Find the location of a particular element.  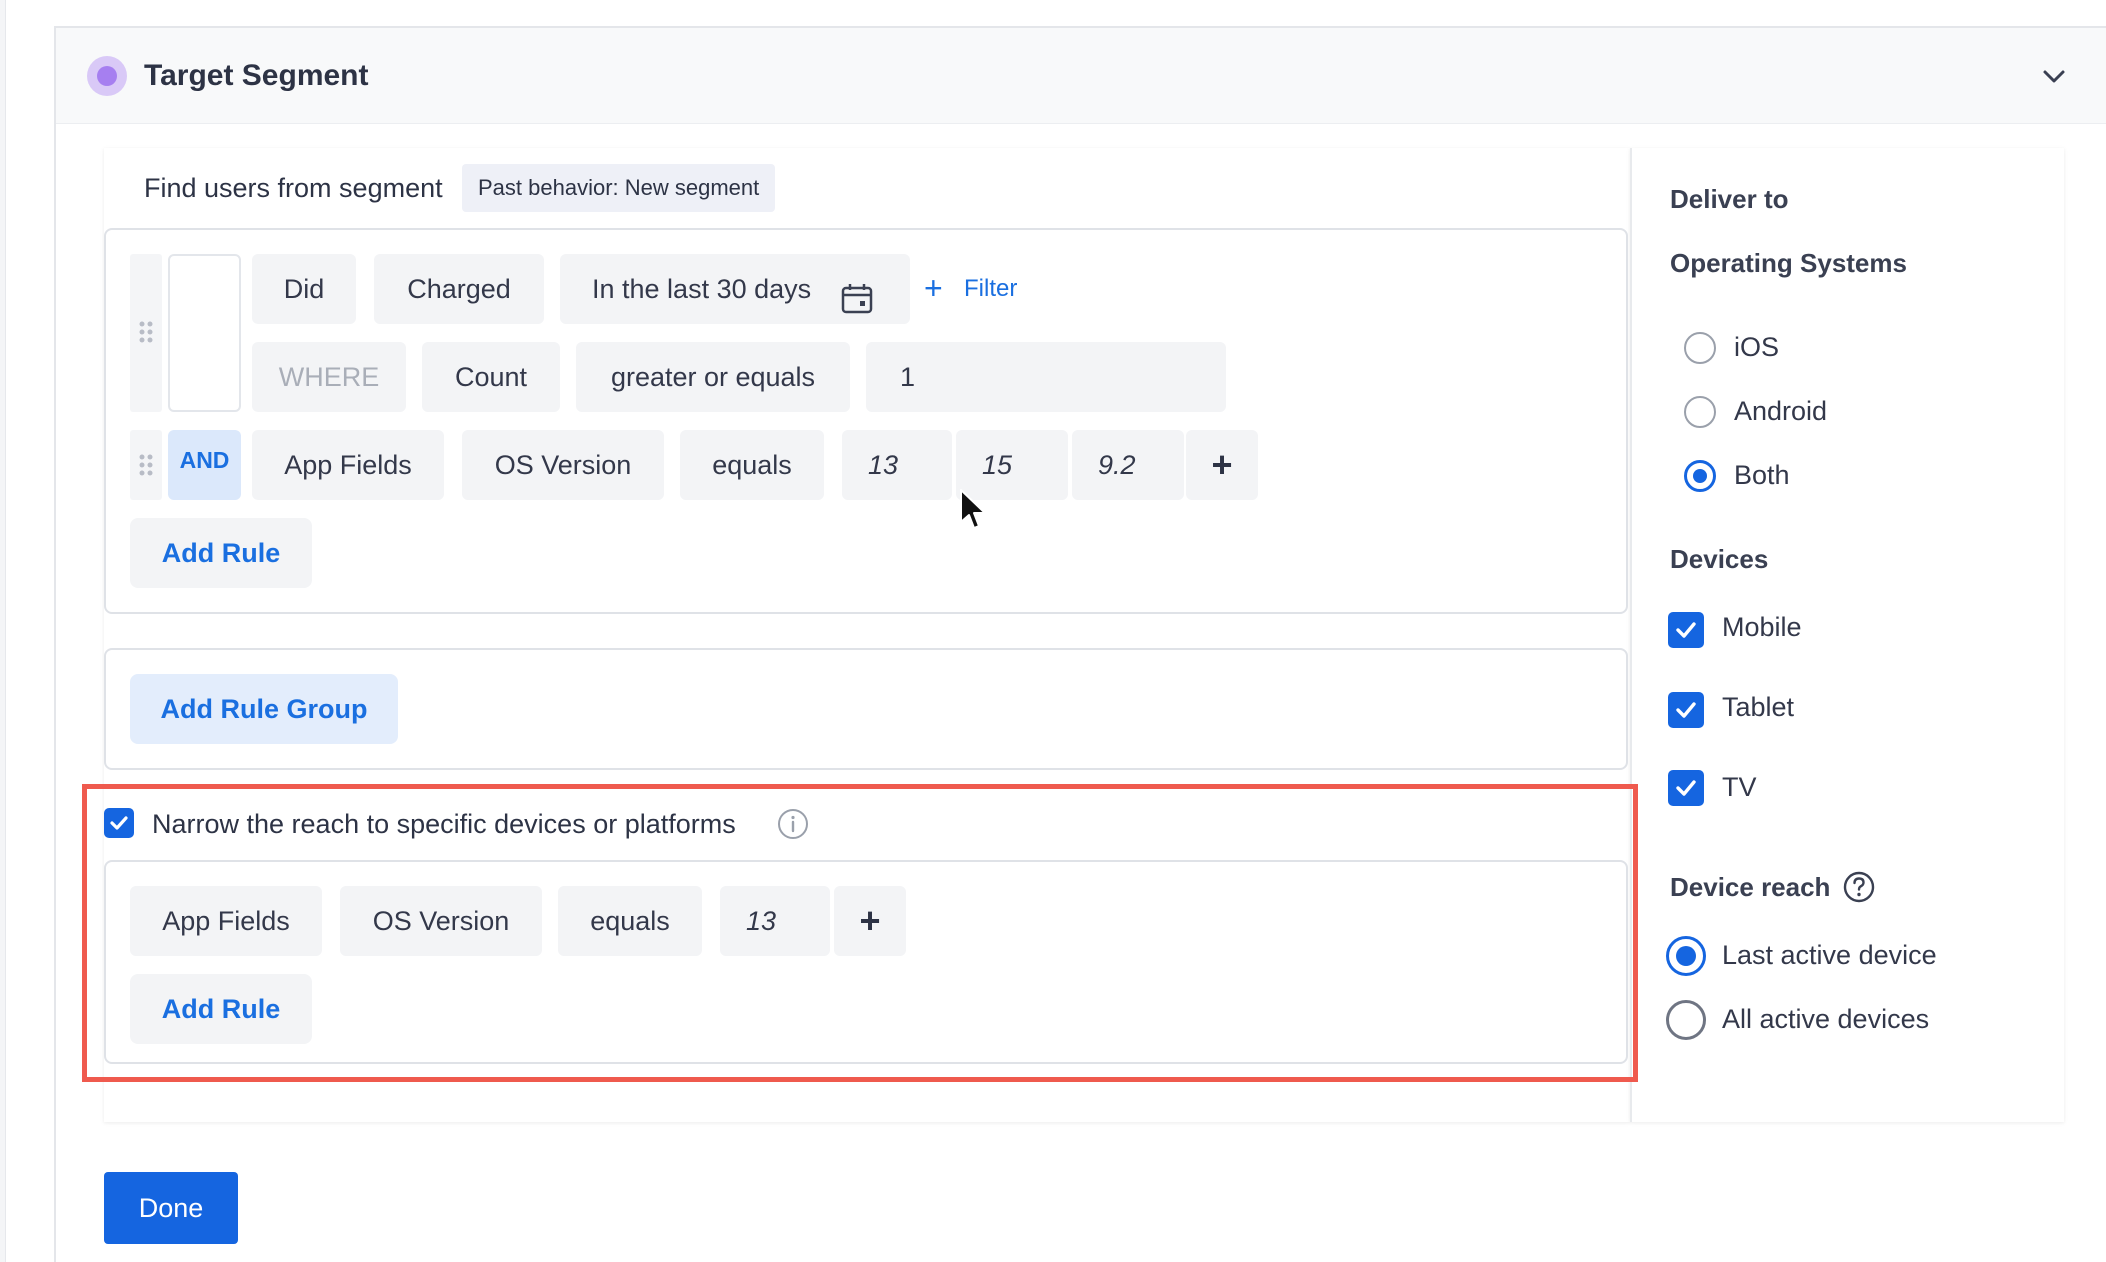

devices-heading: Devices is located at coordinates (1719, 559).